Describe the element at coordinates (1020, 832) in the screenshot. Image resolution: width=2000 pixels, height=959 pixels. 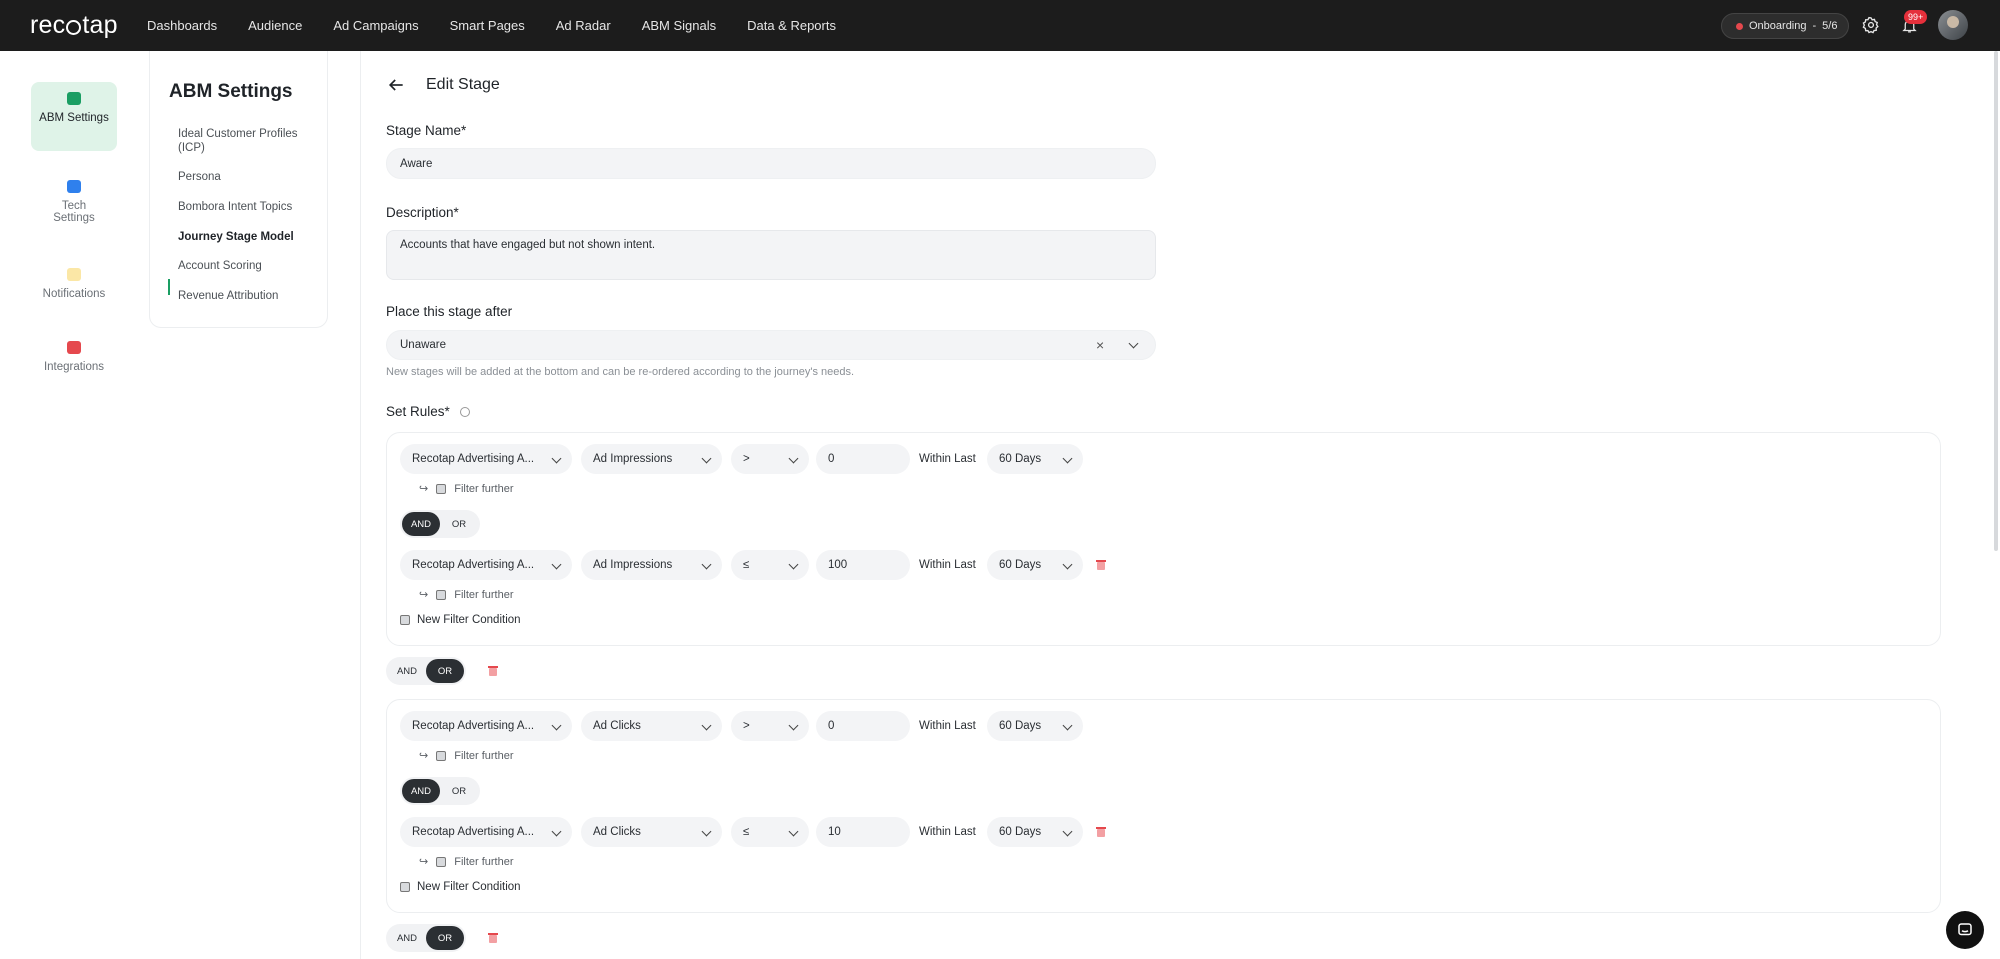
I see `rule-window-value: 60 Days` at that location.